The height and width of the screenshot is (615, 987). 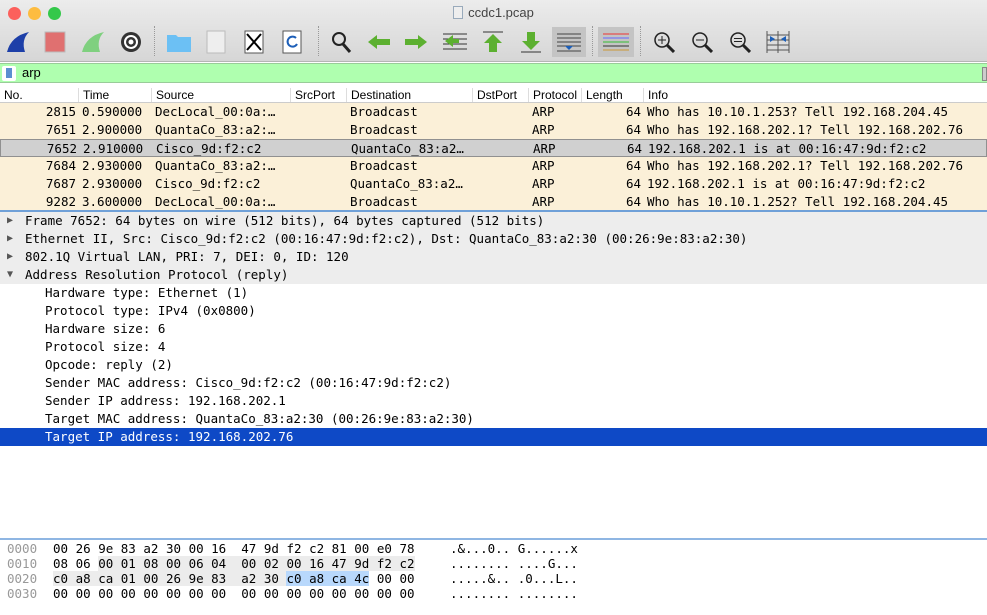 I want to click on column-header-info: Info, so click(x=655, y=95).